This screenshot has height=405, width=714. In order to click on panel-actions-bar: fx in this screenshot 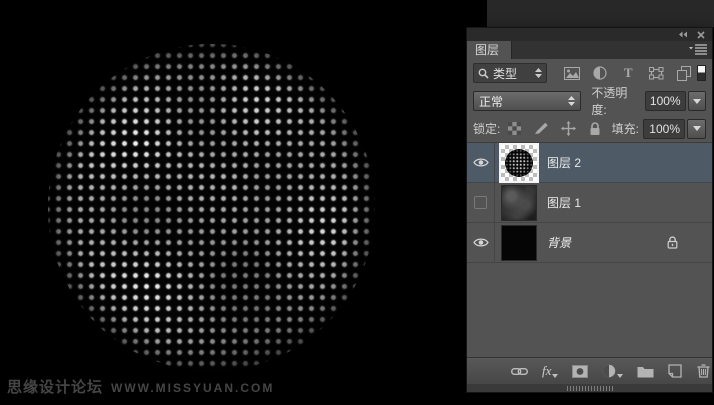, I will do `click(589, 370)`.